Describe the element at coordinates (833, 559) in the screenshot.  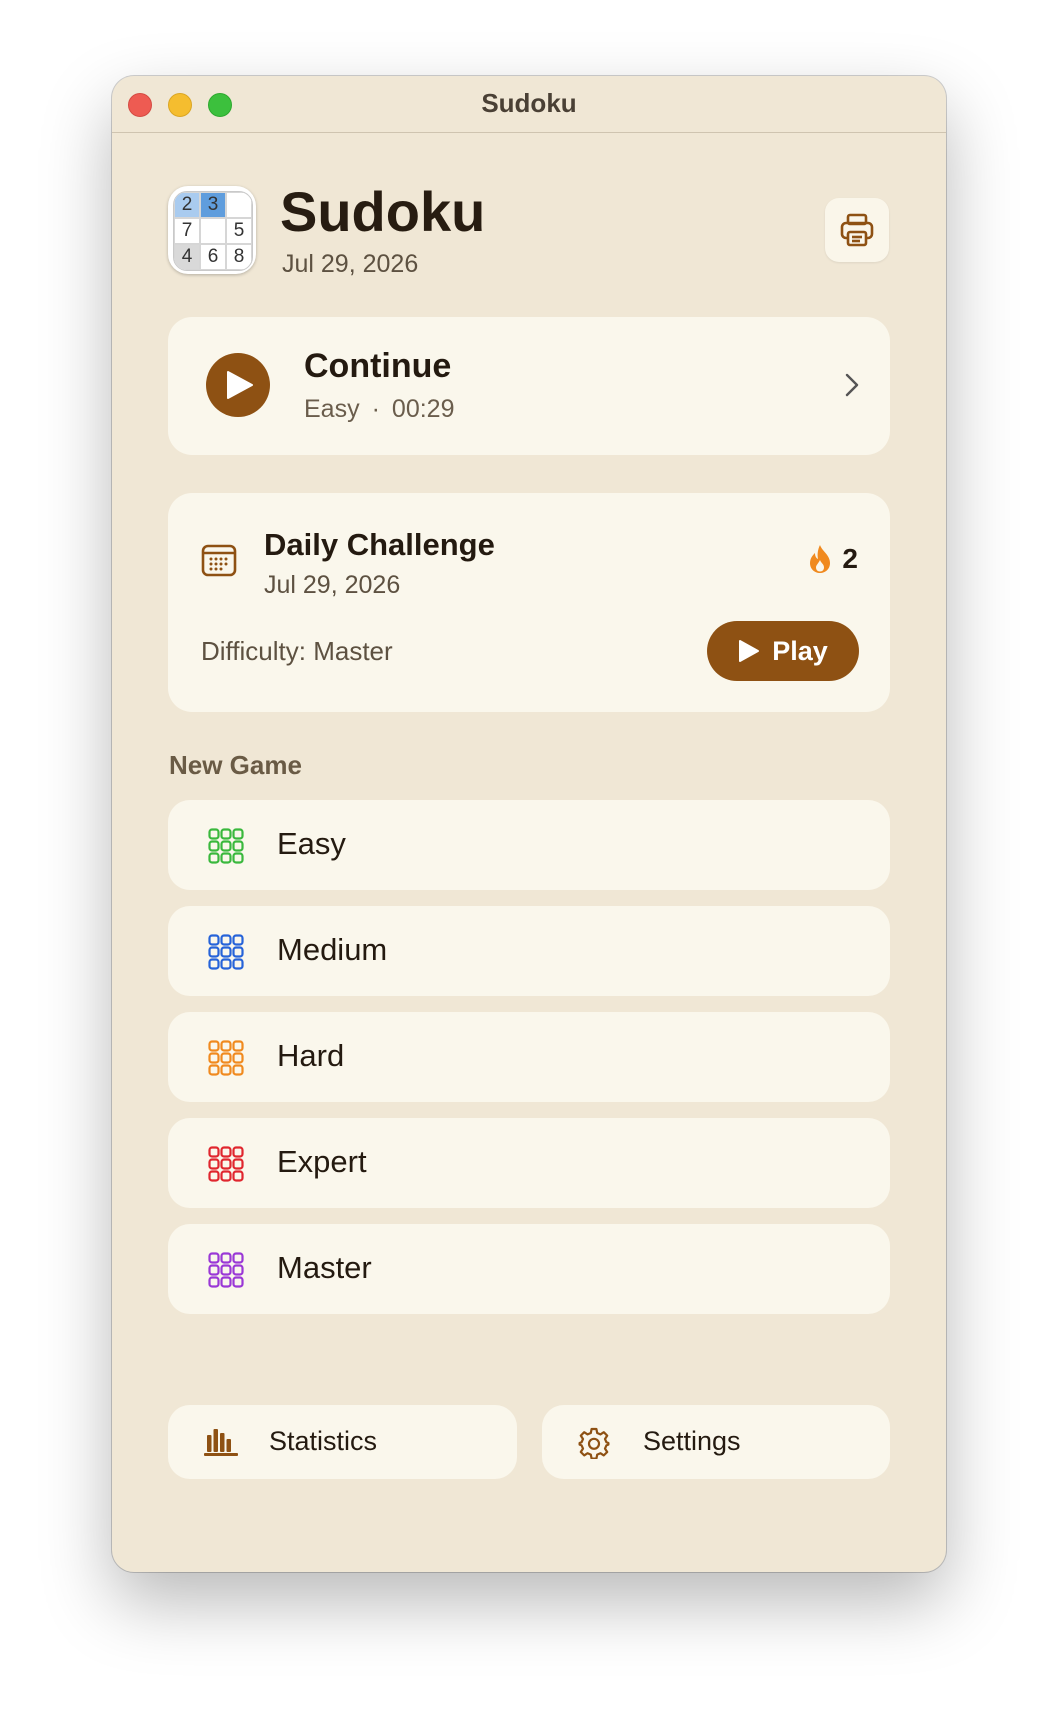
I see `streak-badge: 2` at that location.